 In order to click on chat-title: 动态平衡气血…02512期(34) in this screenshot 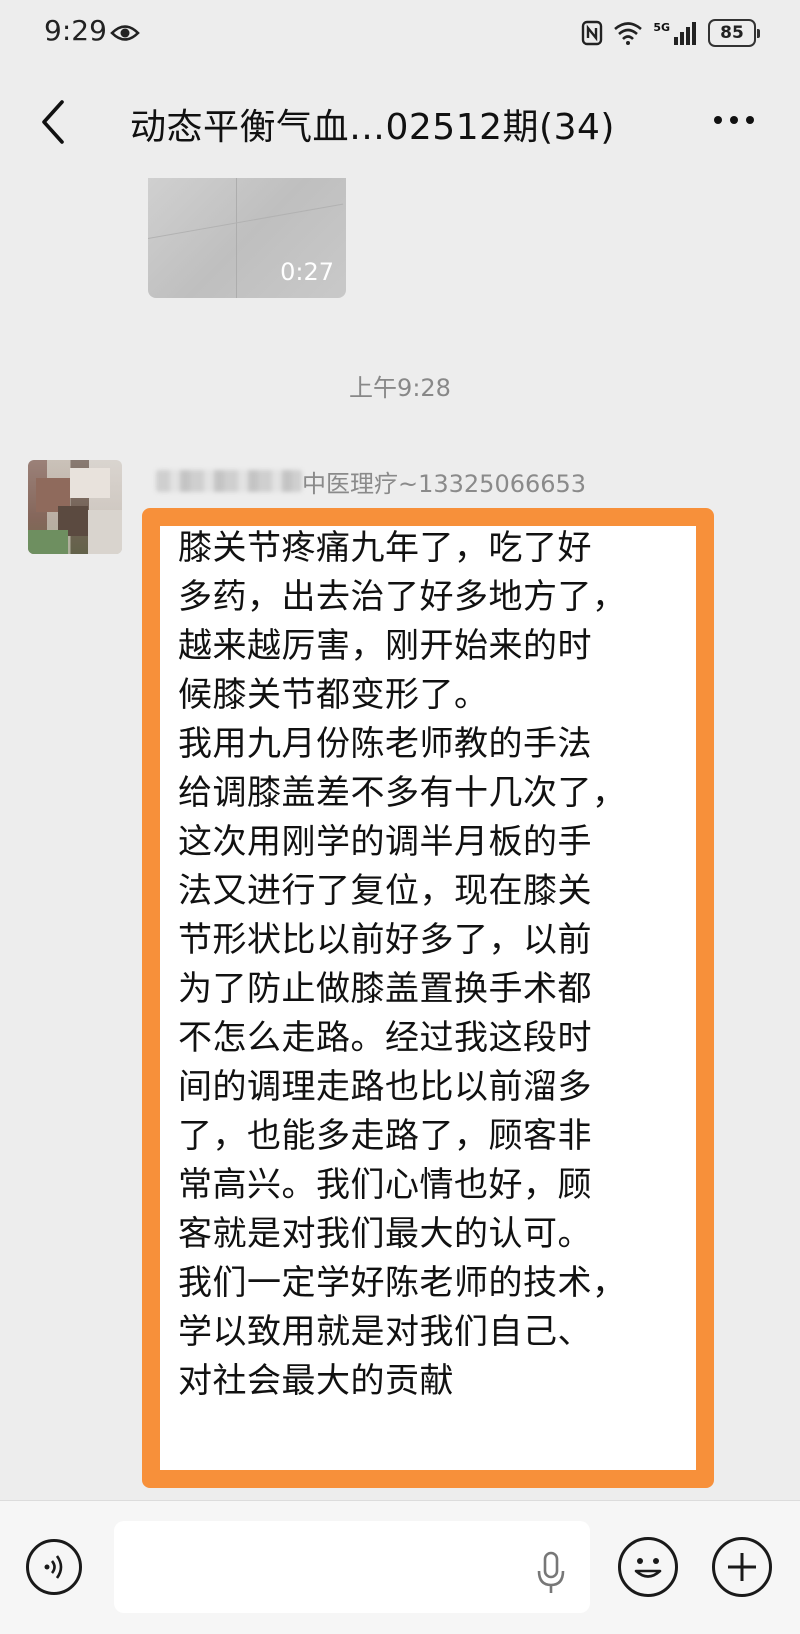, I will do `click(372, 127)`.